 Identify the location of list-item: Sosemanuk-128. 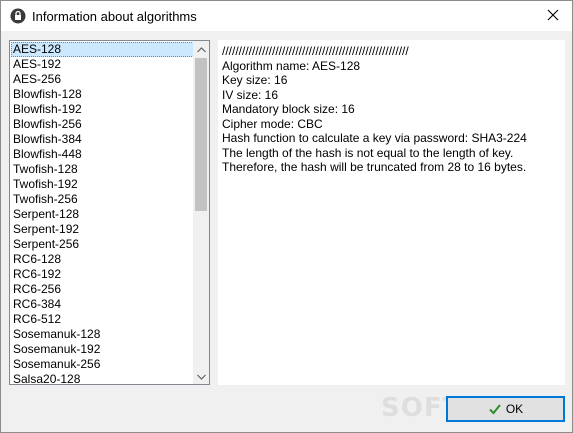
(102, 334).